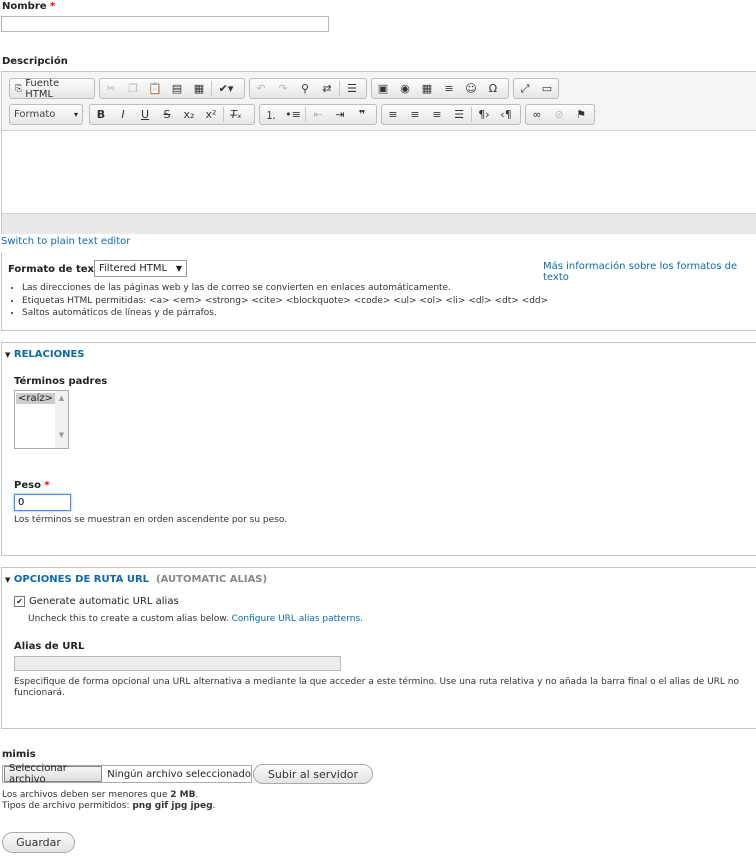 Image resolution: width=756 pixels, height=856 pixels. Describe the element at coordinates (379, 172) in the screenshot. I see `editor-content-area` at that location.